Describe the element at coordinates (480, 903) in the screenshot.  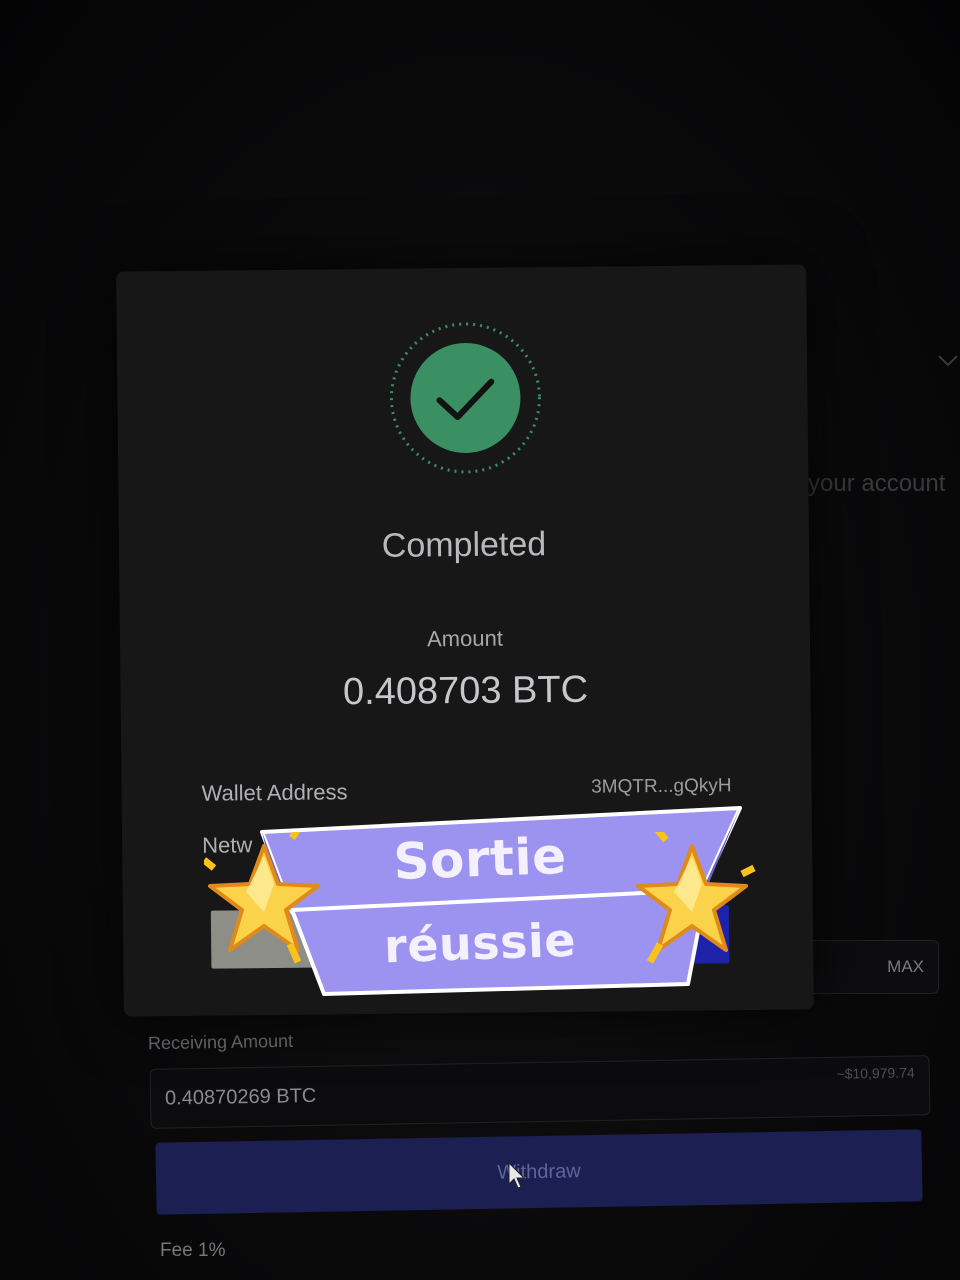
I see `success-sticker: Sortie réussie` at that location.